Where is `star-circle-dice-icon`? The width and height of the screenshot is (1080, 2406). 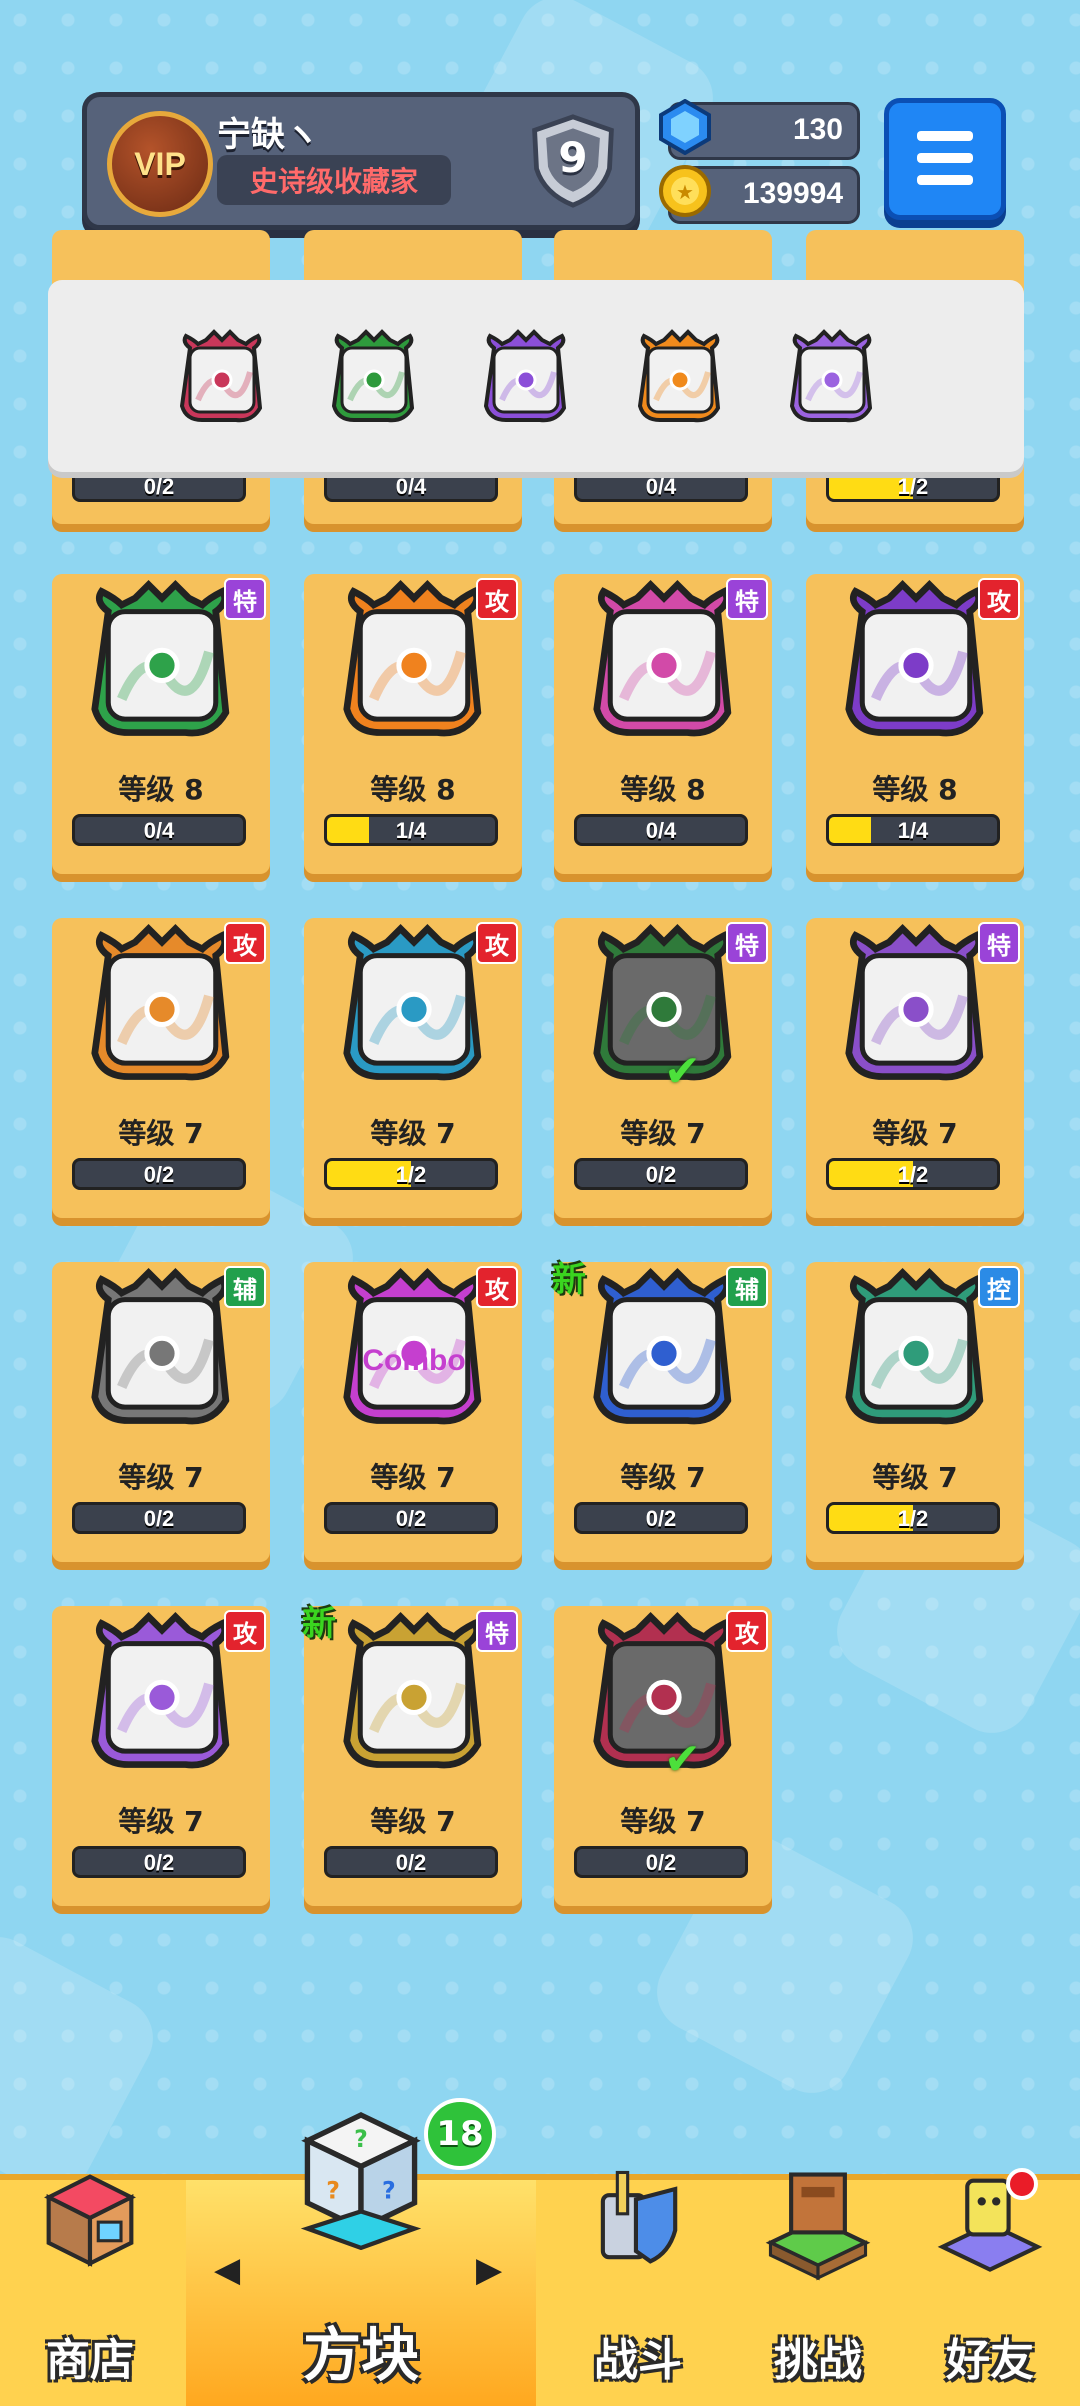 star-circle-dice-icon is located at coordinates (162, 662).